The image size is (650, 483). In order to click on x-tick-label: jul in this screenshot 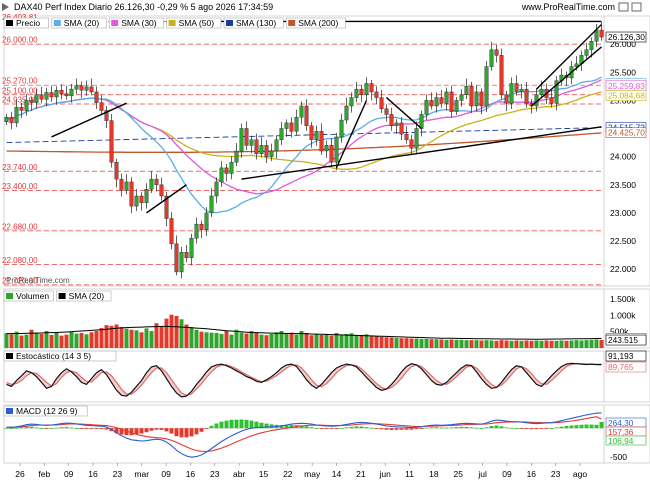, I will do `click(482, 474)`.